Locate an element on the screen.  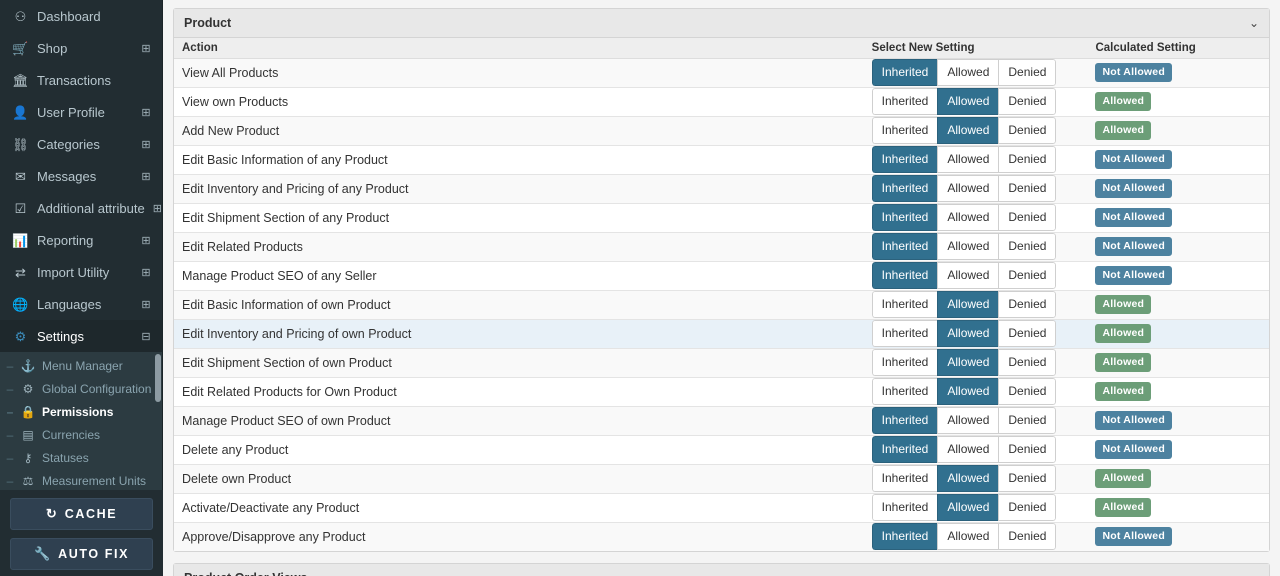
calculated-setting-cell: Not Allowed is located at coordinates (1178, 246).